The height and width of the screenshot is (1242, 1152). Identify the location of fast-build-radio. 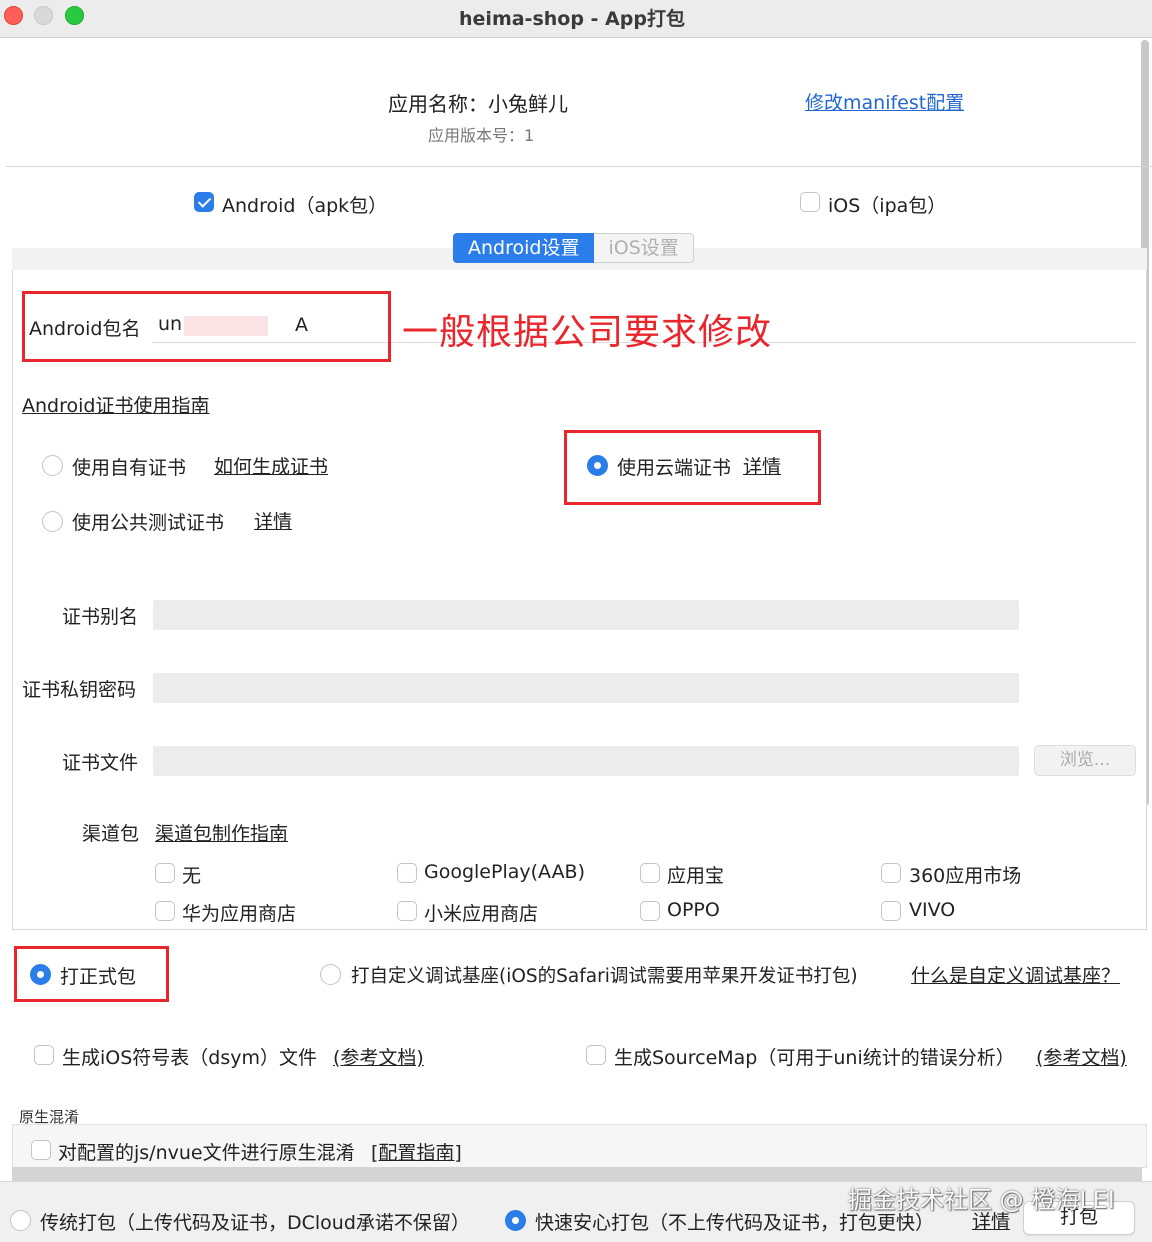
(515, 1220).